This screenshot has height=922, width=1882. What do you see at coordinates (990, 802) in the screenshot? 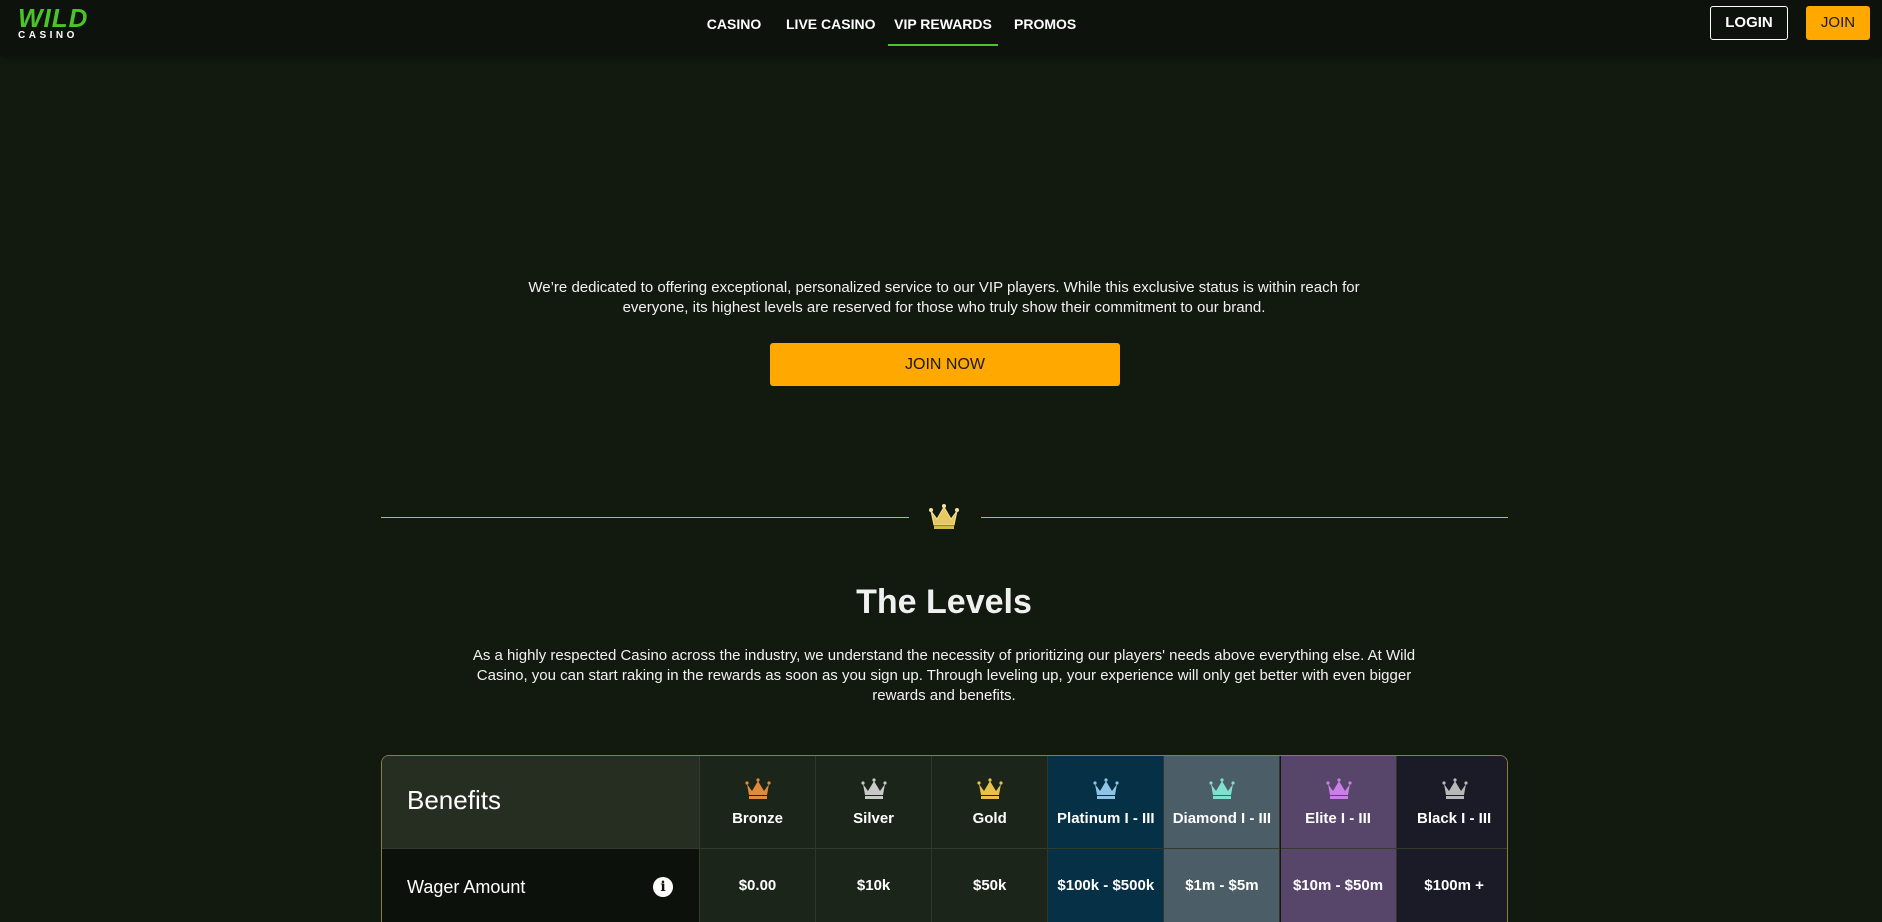
I see `tier-header-gold: Gold` at bounding box center [990, 802].